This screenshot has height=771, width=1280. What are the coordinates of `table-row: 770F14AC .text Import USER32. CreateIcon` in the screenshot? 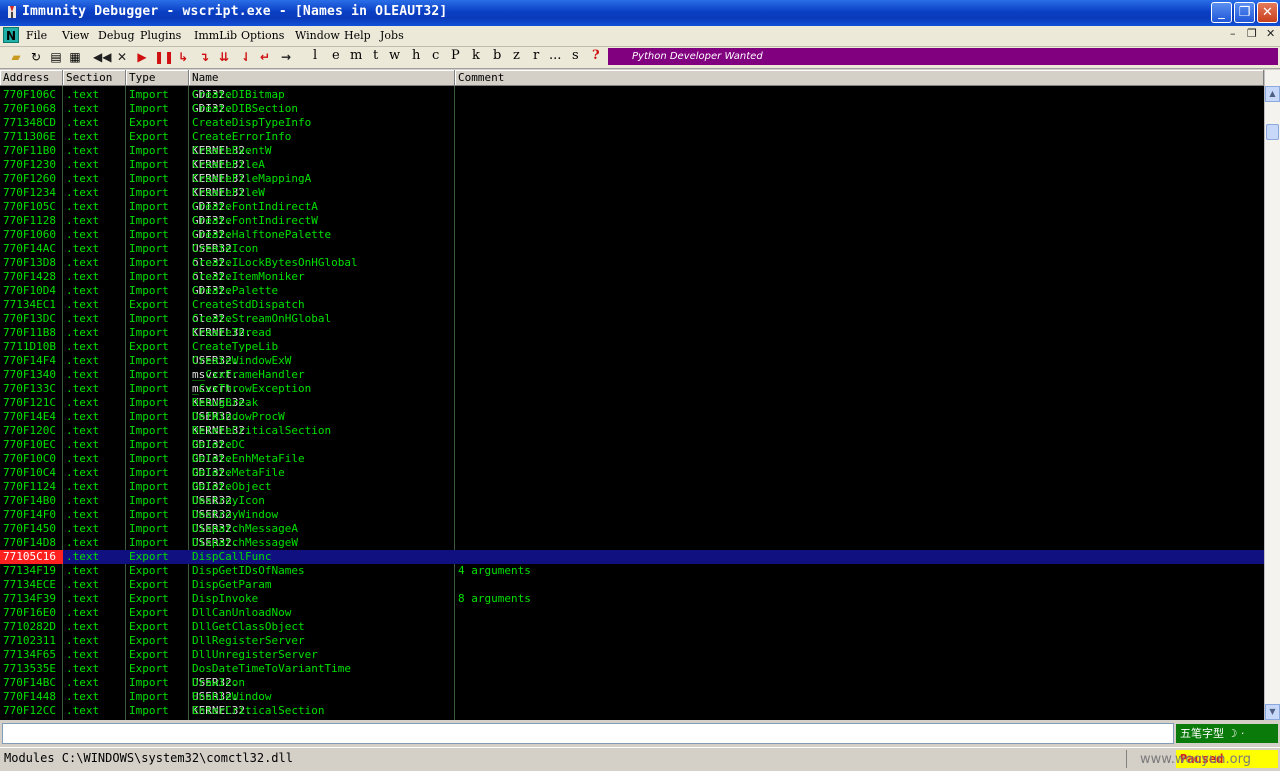 It's located at (632, 249).